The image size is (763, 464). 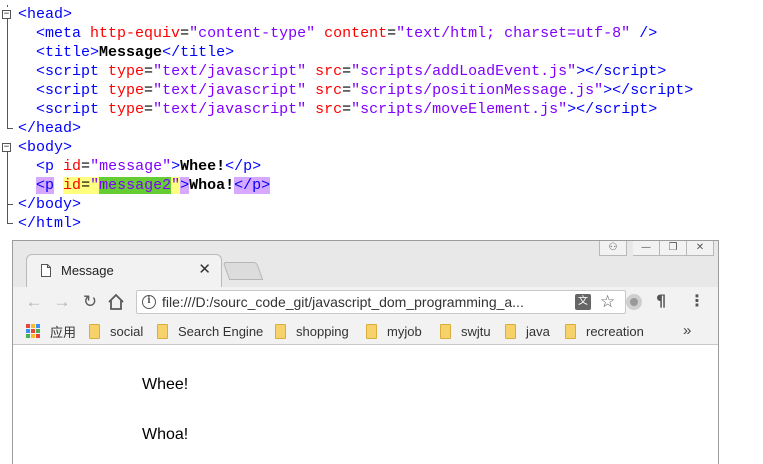 I want to click on code-line: </html>, so click(x=49, y=223).